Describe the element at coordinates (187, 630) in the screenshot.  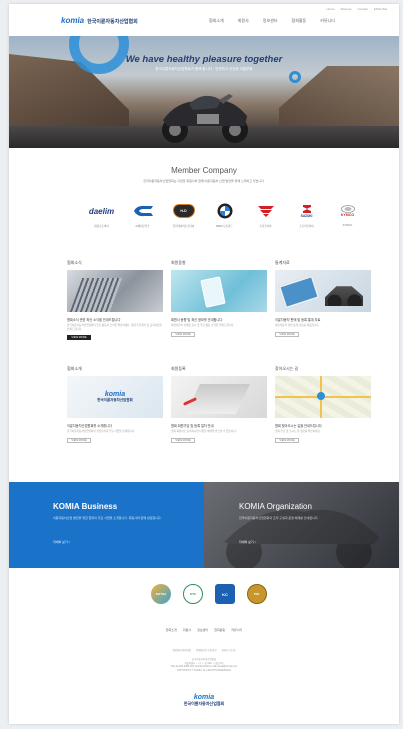
I see `footer-menu-item: 회원사` at that location.